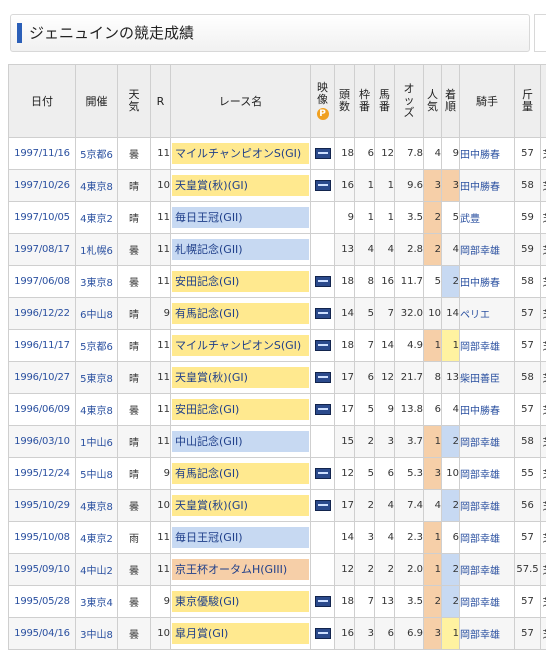  What do you see at coordinates (451, 186) in the screenshot?
I see `finish-cell: 3` at bounding box center [451, 186].